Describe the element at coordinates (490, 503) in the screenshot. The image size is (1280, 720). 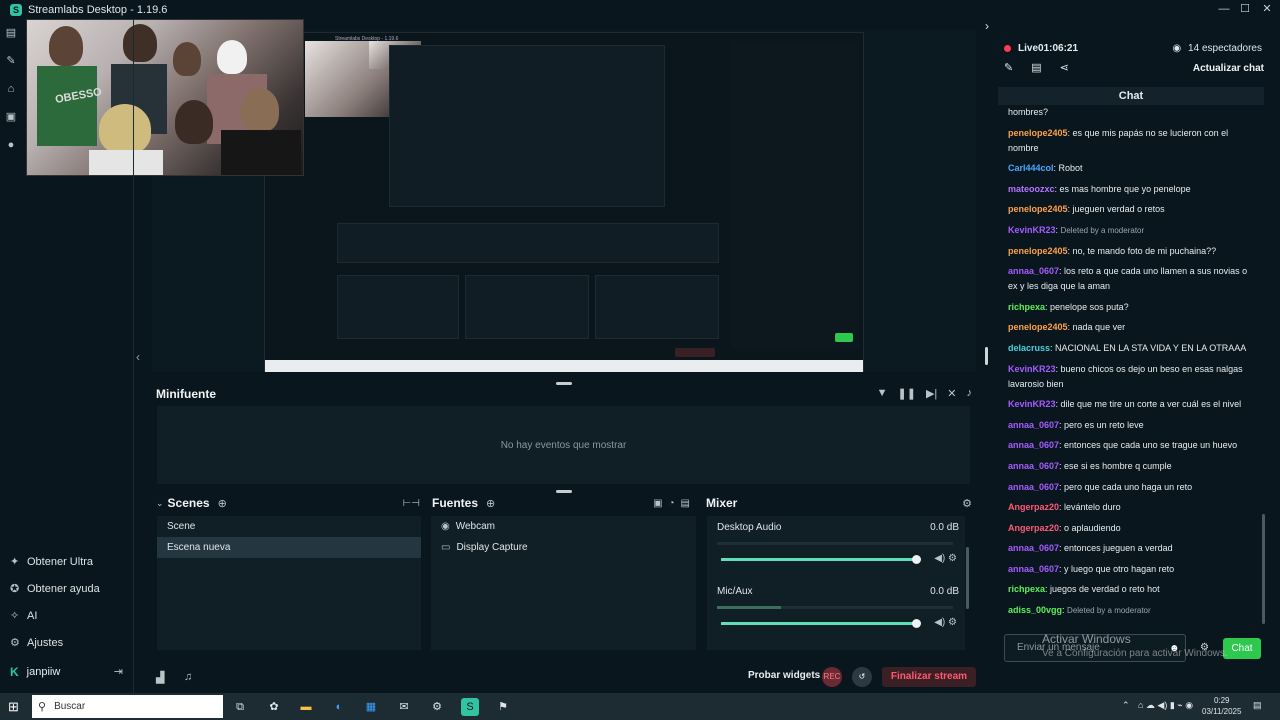
I see `add-source-icon: ⊕` at that location.